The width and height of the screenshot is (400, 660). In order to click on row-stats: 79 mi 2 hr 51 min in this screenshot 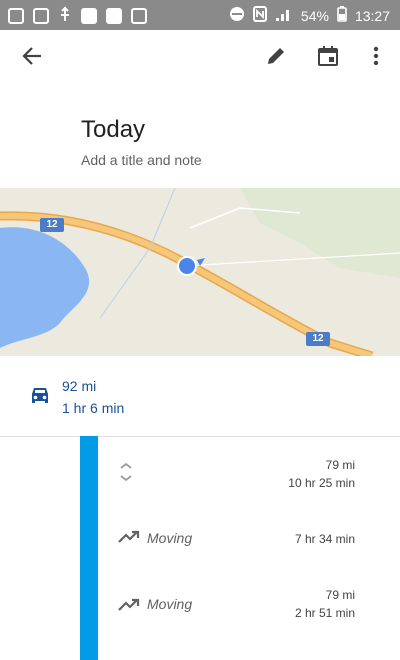, I will do `click(325, 604)`.